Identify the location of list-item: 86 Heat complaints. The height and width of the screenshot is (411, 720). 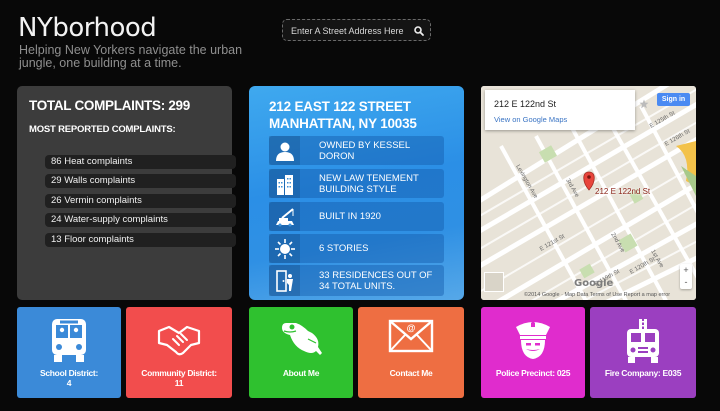
(140, 162).